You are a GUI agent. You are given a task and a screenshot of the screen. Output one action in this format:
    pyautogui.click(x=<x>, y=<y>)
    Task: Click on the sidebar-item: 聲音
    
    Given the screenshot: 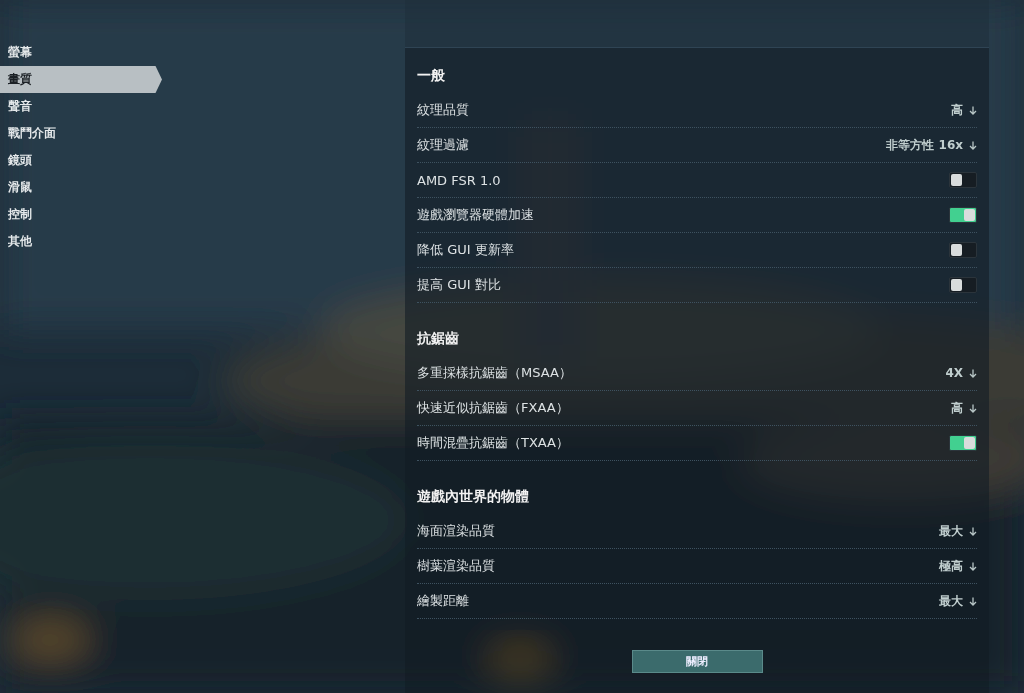 What is the action you would take?
    pyautogui.click(x=81, y=106)
    